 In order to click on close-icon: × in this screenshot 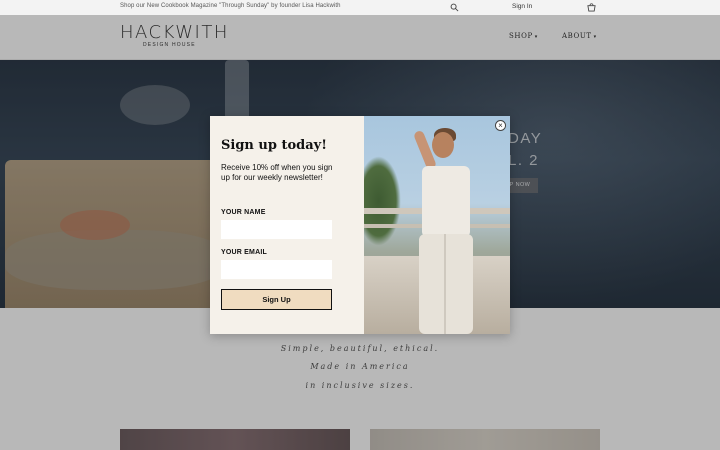, I will do `click(500, 125)`.